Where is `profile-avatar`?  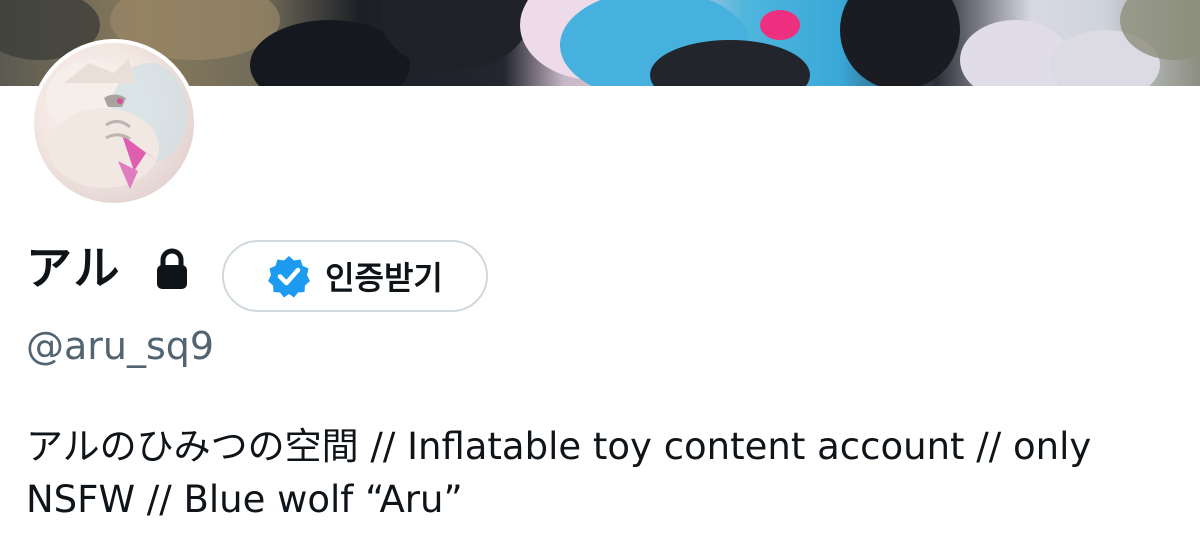
profile-avatar is located at coordinates (114, 123).